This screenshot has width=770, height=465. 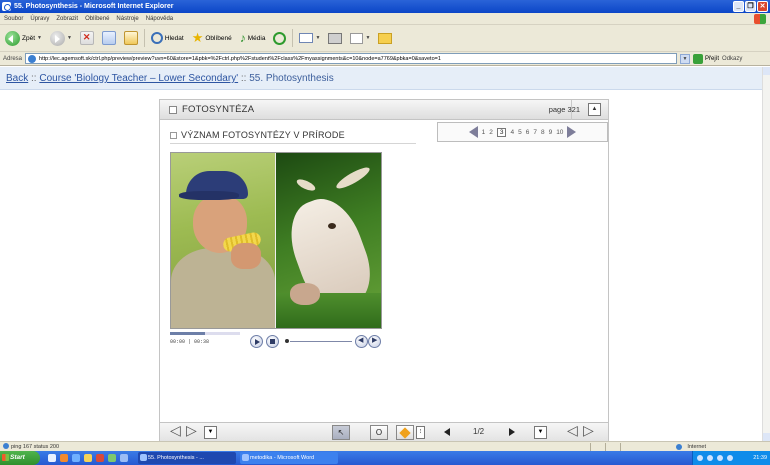 What do you see at coordinates (535, 132) in the screenshot?
I see `page-link: 7` at bounding box center [535, 132].